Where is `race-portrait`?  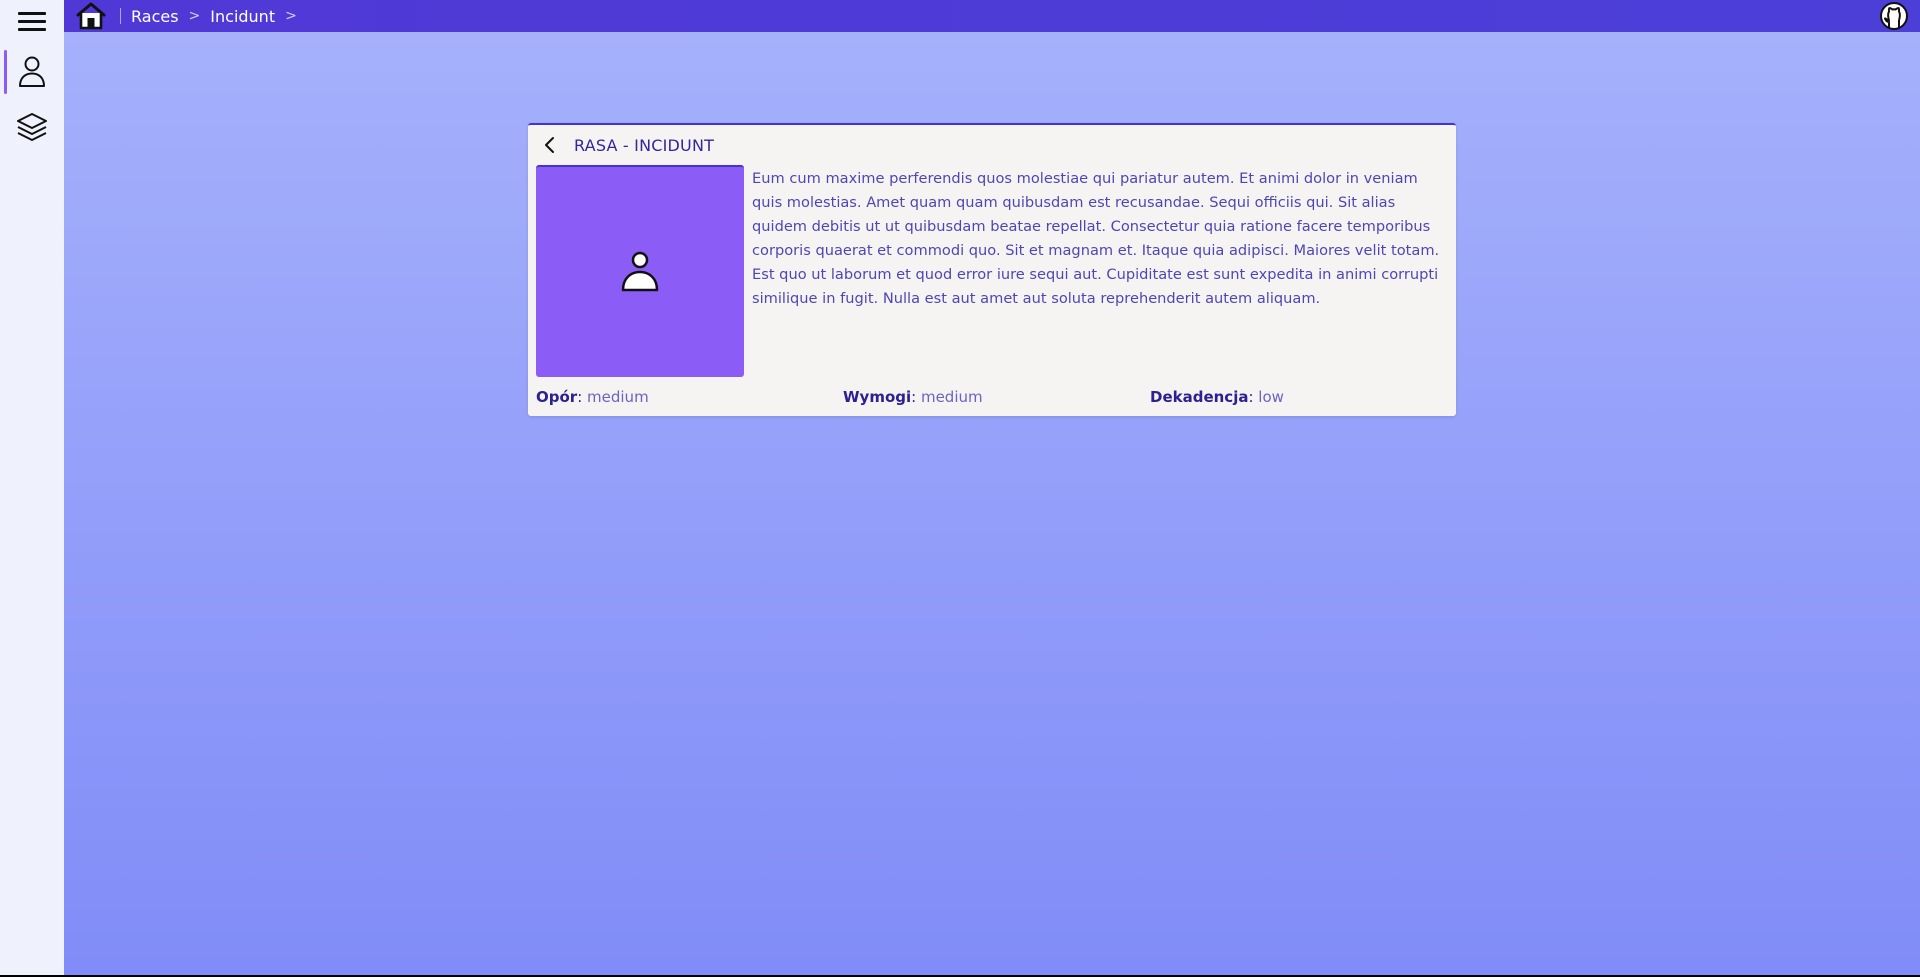 race-portrait is located at coordinates (640, 271).